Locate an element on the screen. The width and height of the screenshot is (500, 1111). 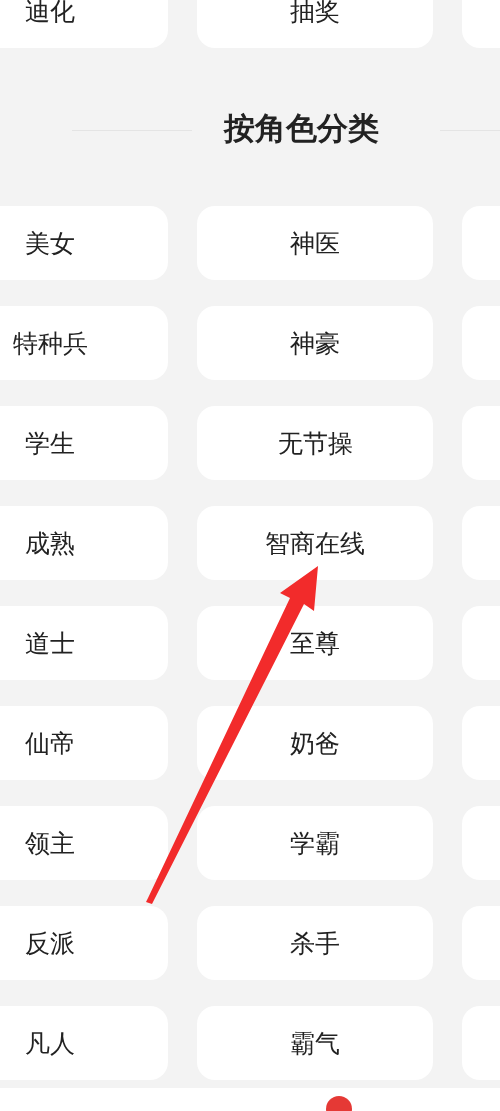
category-chip: 仙帝 is located at coordinates (84, 743).